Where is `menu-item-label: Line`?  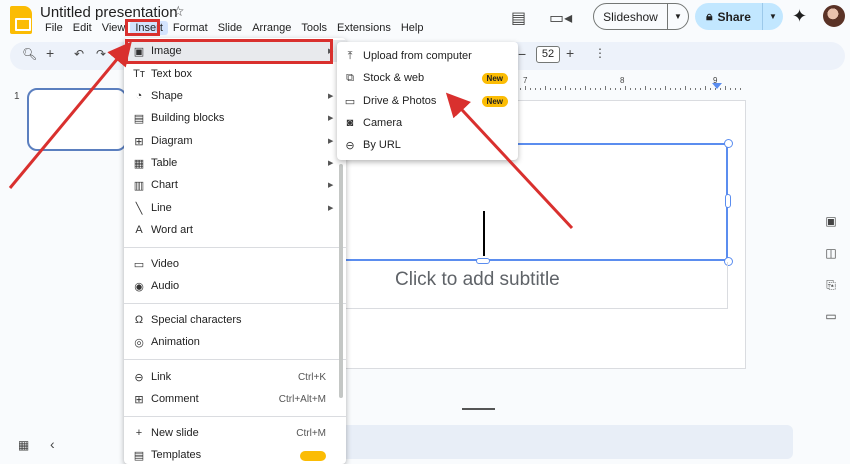 menu-item-label: Line is located at coordinates (161, 208).